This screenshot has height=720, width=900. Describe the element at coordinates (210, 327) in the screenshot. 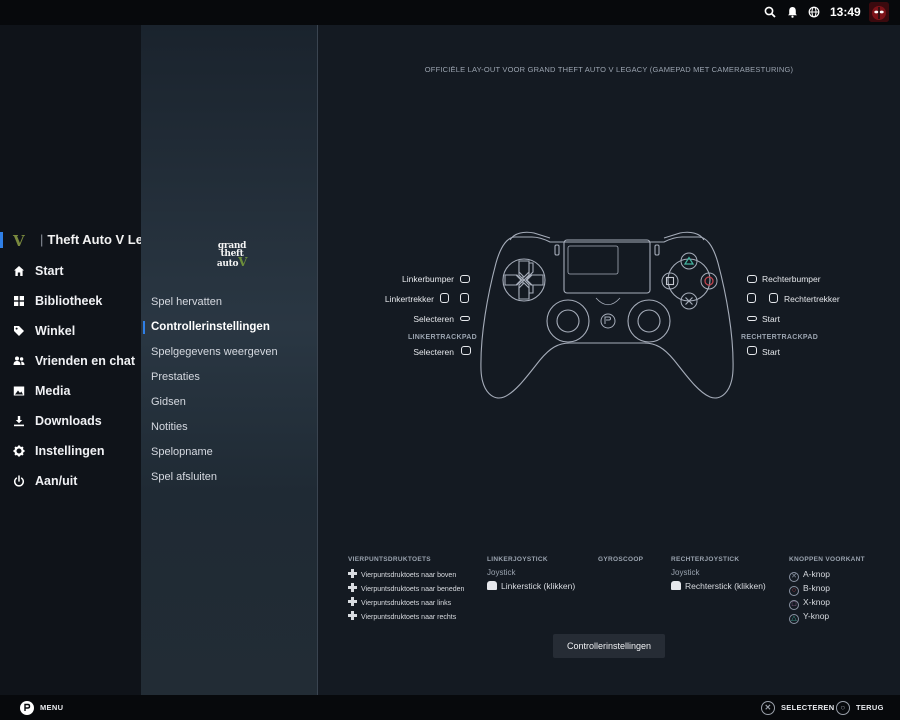

I see `menu-label: Controllerinstellingen` at that location.